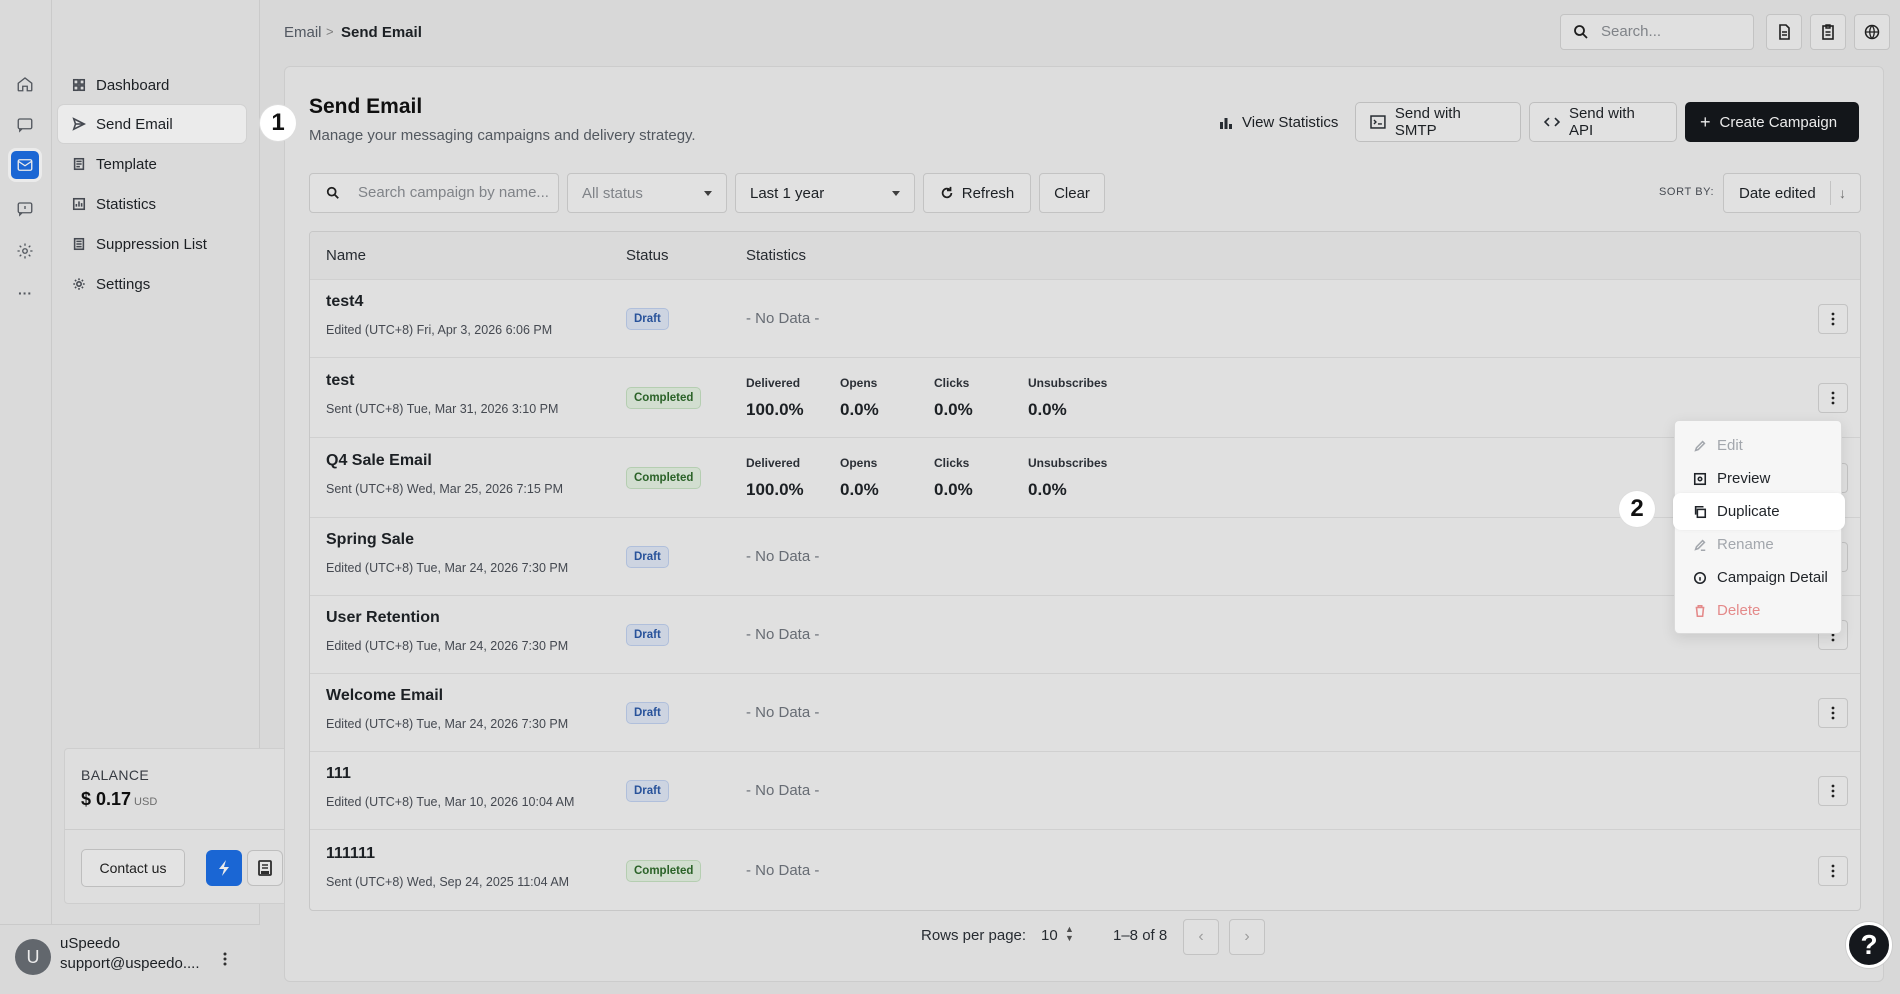 The height and width of the screenshot is (994, 1900). I want to click on table-header: Name Status Statistics, so click(1085, 256).